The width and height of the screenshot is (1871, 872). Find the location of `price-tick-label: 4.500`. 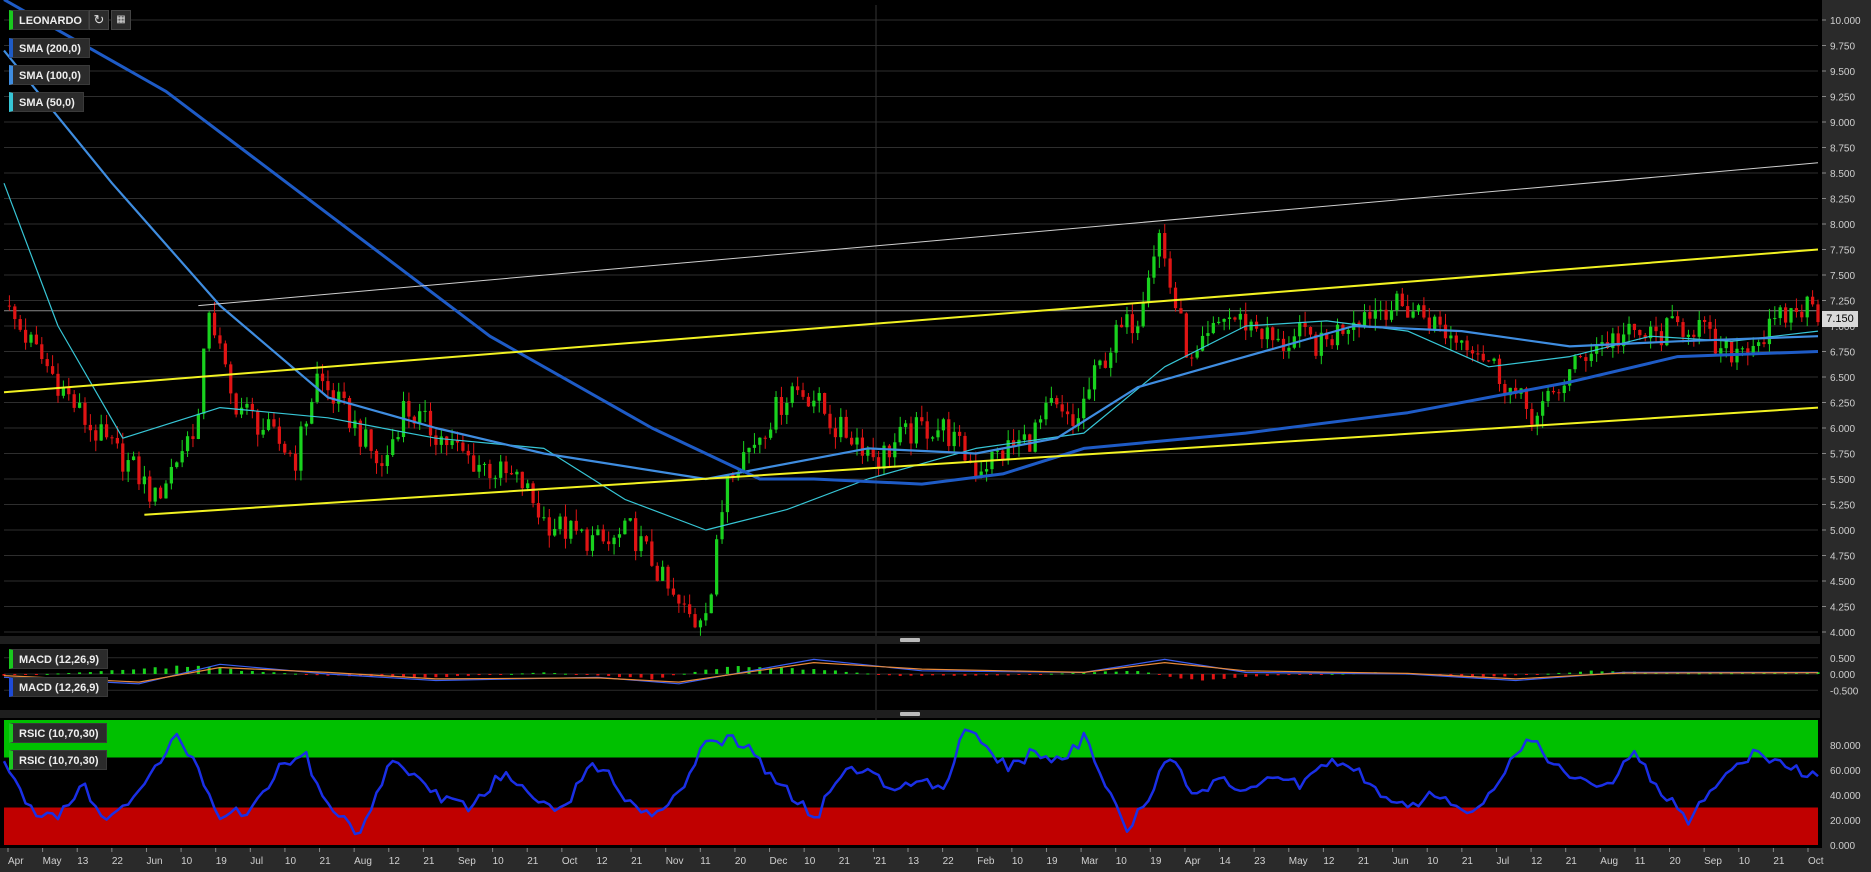

price-tick-label: 4.500 is located at coordinates (1842, 582).